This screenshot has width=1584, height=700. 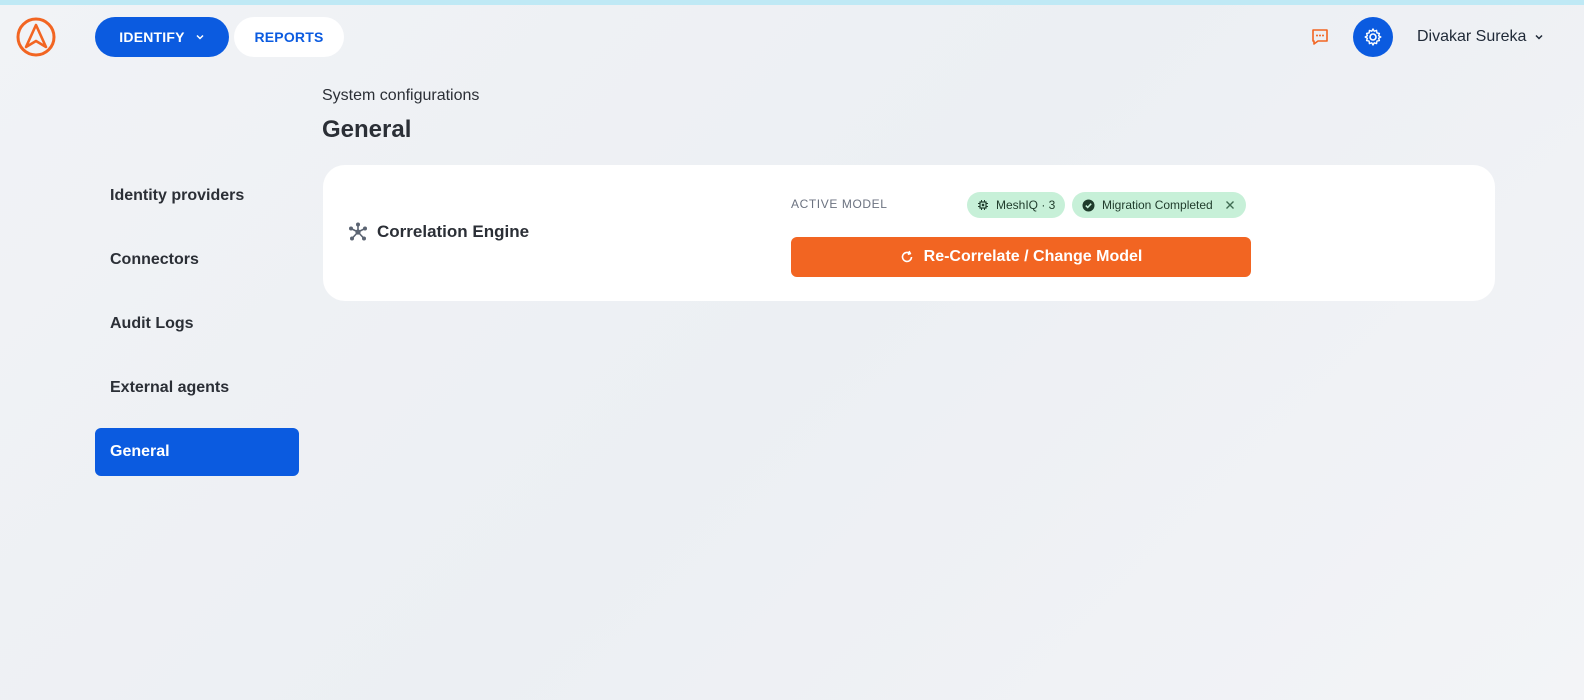 I want to click on close-icon, so click(x=1230, y=205).